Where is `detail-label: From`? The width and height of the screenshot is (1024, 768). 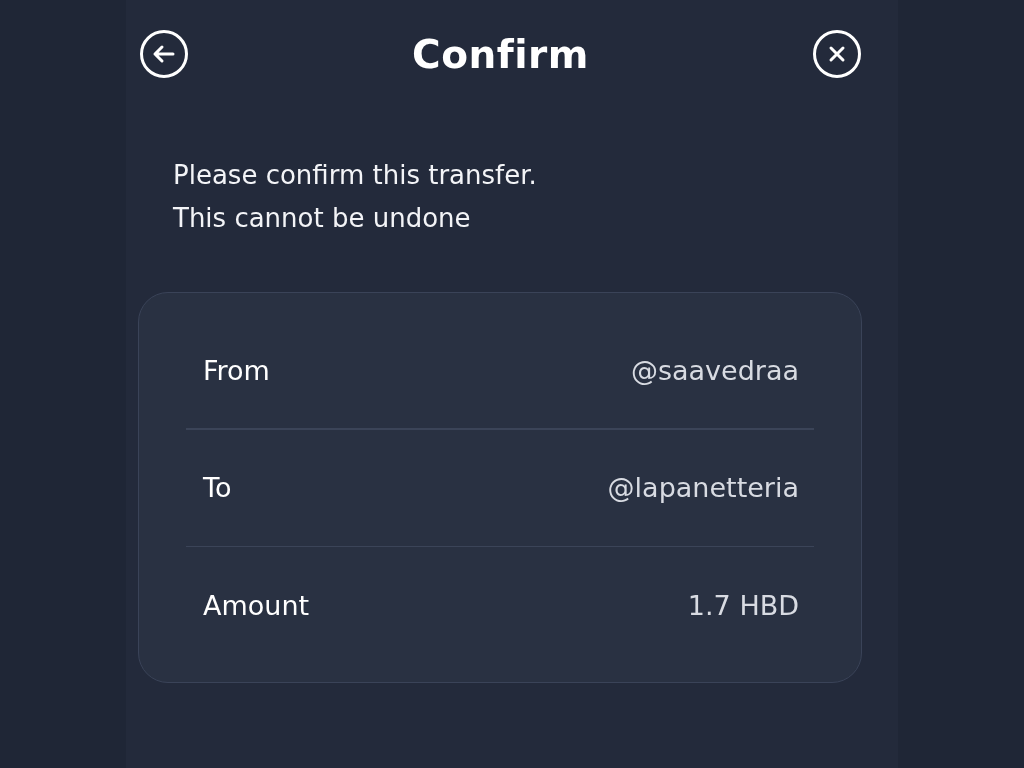 detail-label: From is located at coordinates (236, 370).